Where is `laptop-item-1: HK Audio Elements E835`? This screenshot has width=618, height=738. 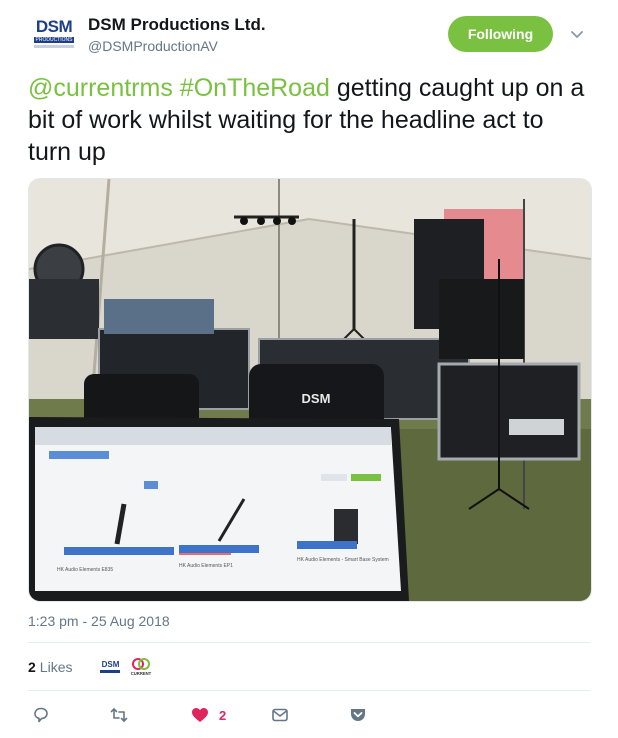 laptop-item-1: HK Audio Elements E835 is located at coordinates (85, 570).